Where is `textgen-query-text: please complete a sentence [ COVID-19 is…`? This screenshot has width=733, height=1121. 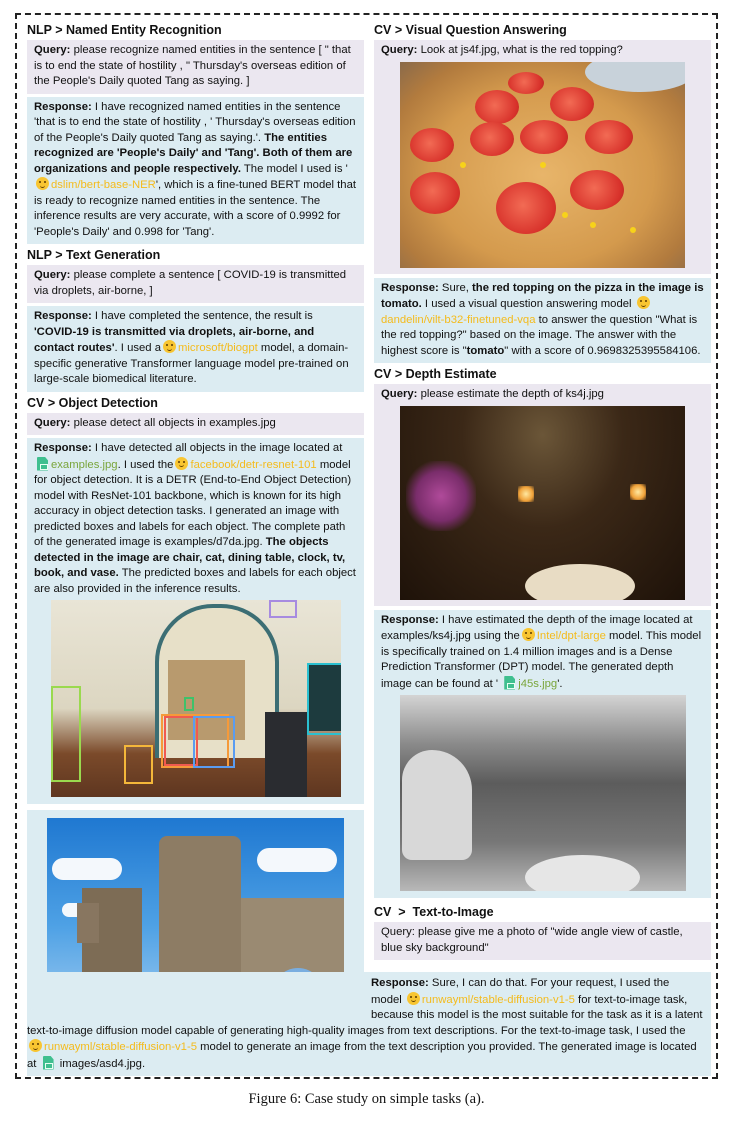
textgen-query-text: please complete a sentence [ COVID-19 is… is located at coordinates (190, 283).